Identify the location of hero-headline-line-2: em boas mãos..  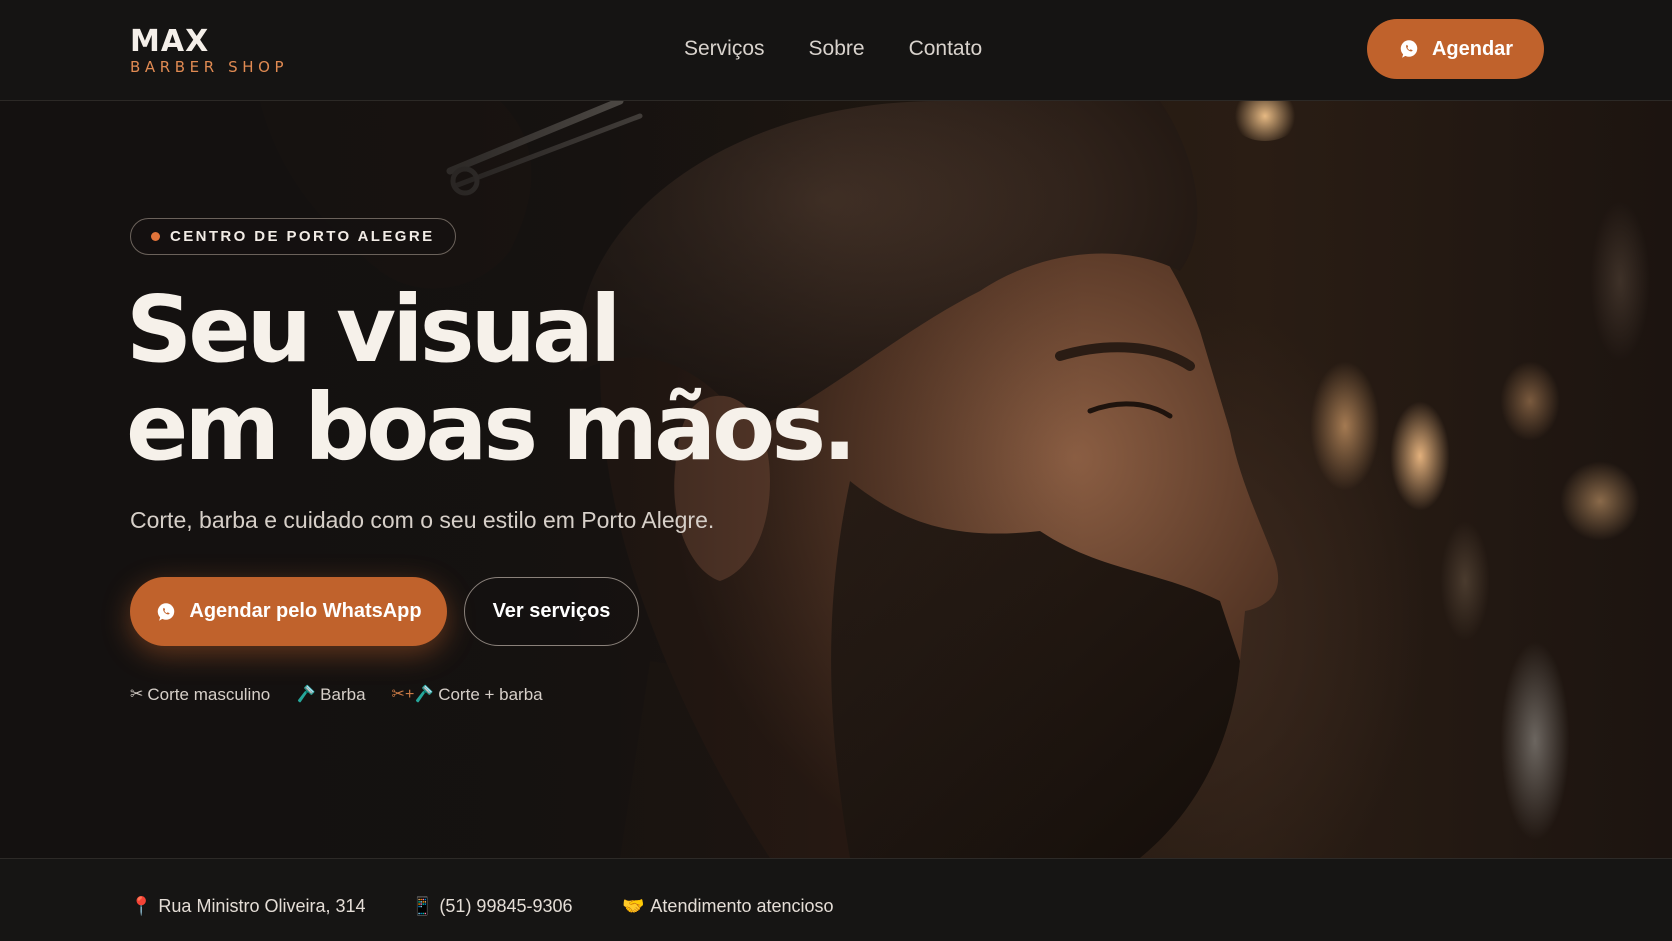
(491, 427).